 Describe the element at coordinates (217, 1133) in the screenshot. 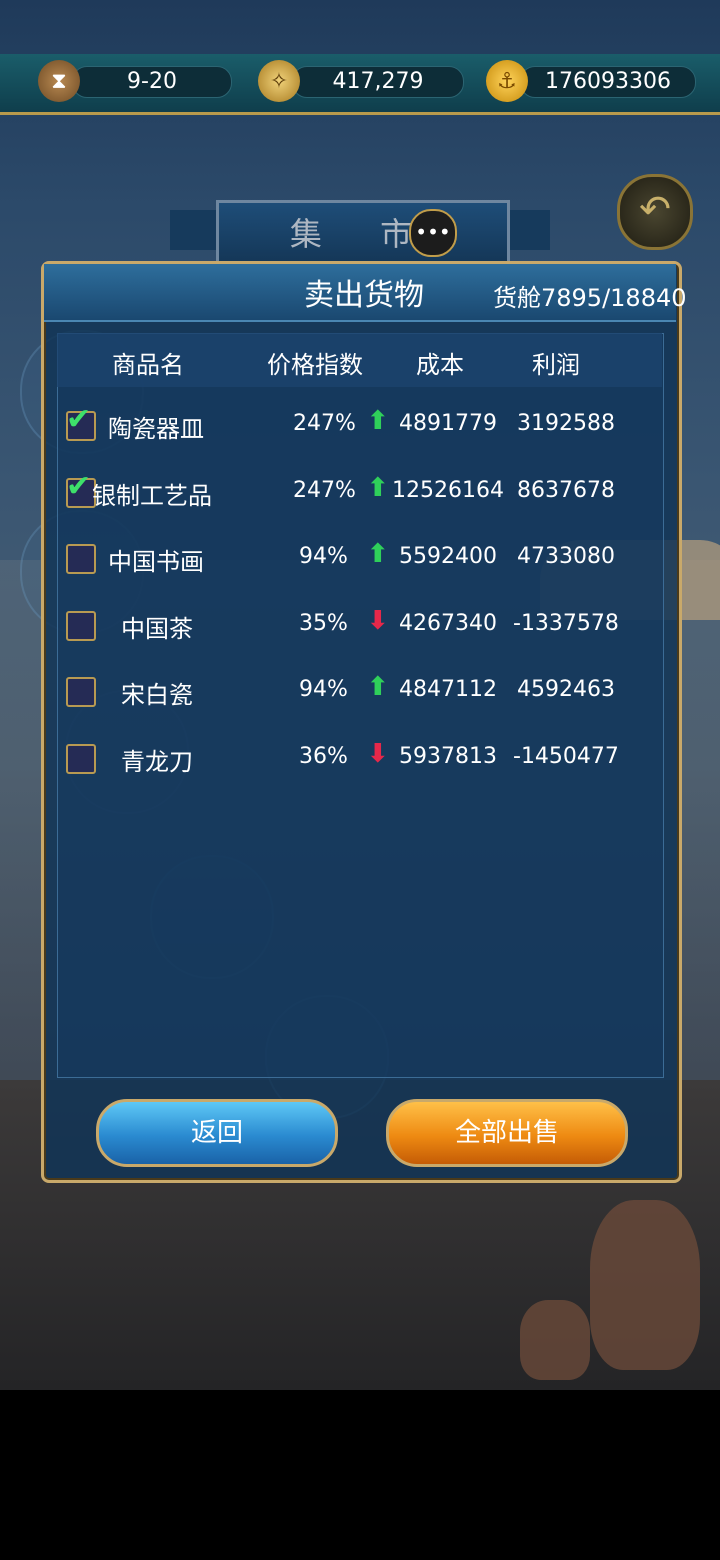

I see `back-button: 返回` at that location.